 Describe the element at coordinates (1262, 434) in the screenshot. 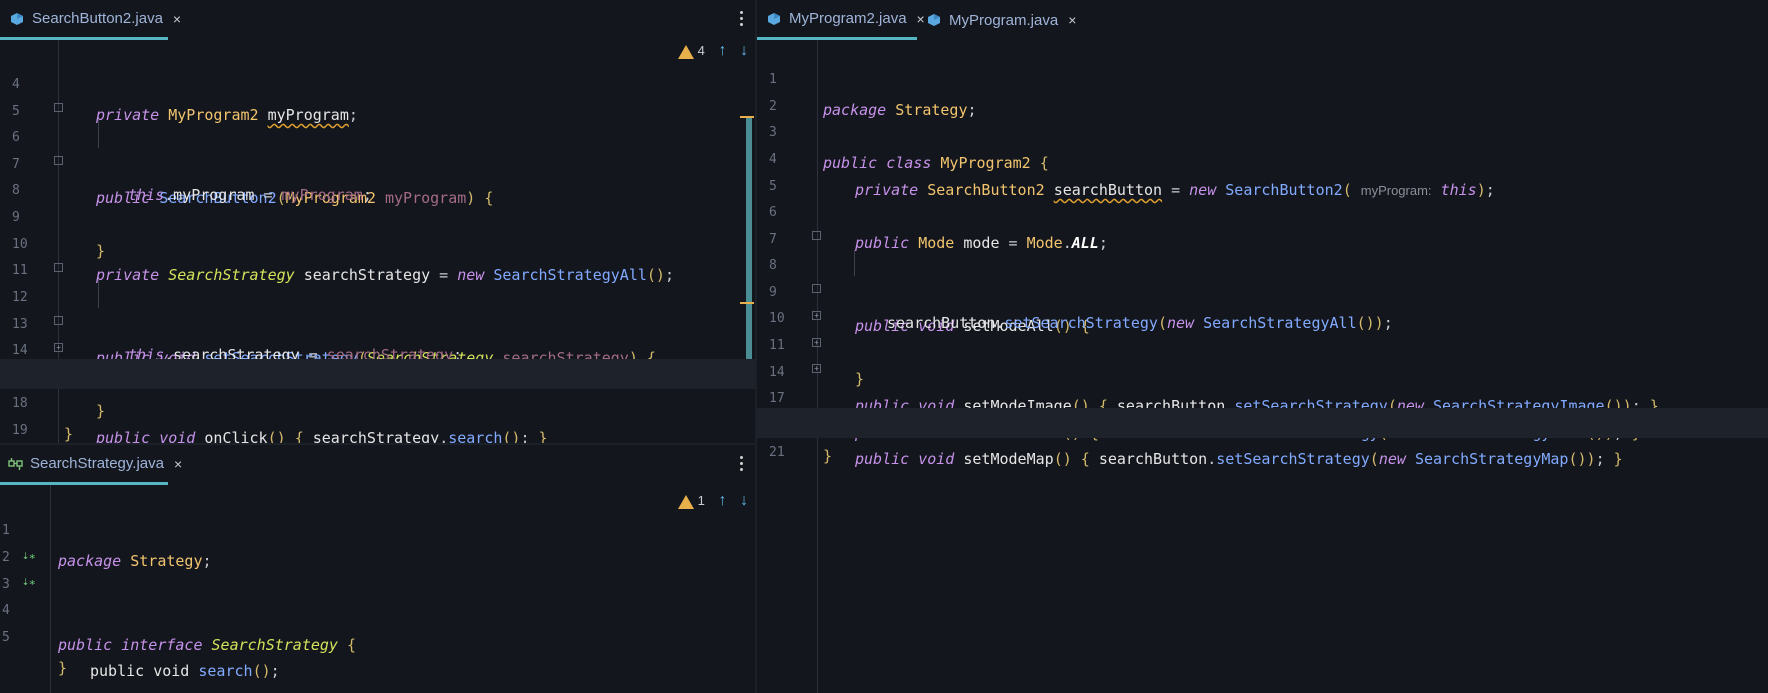

I see `code-line-current: 21` at that location.